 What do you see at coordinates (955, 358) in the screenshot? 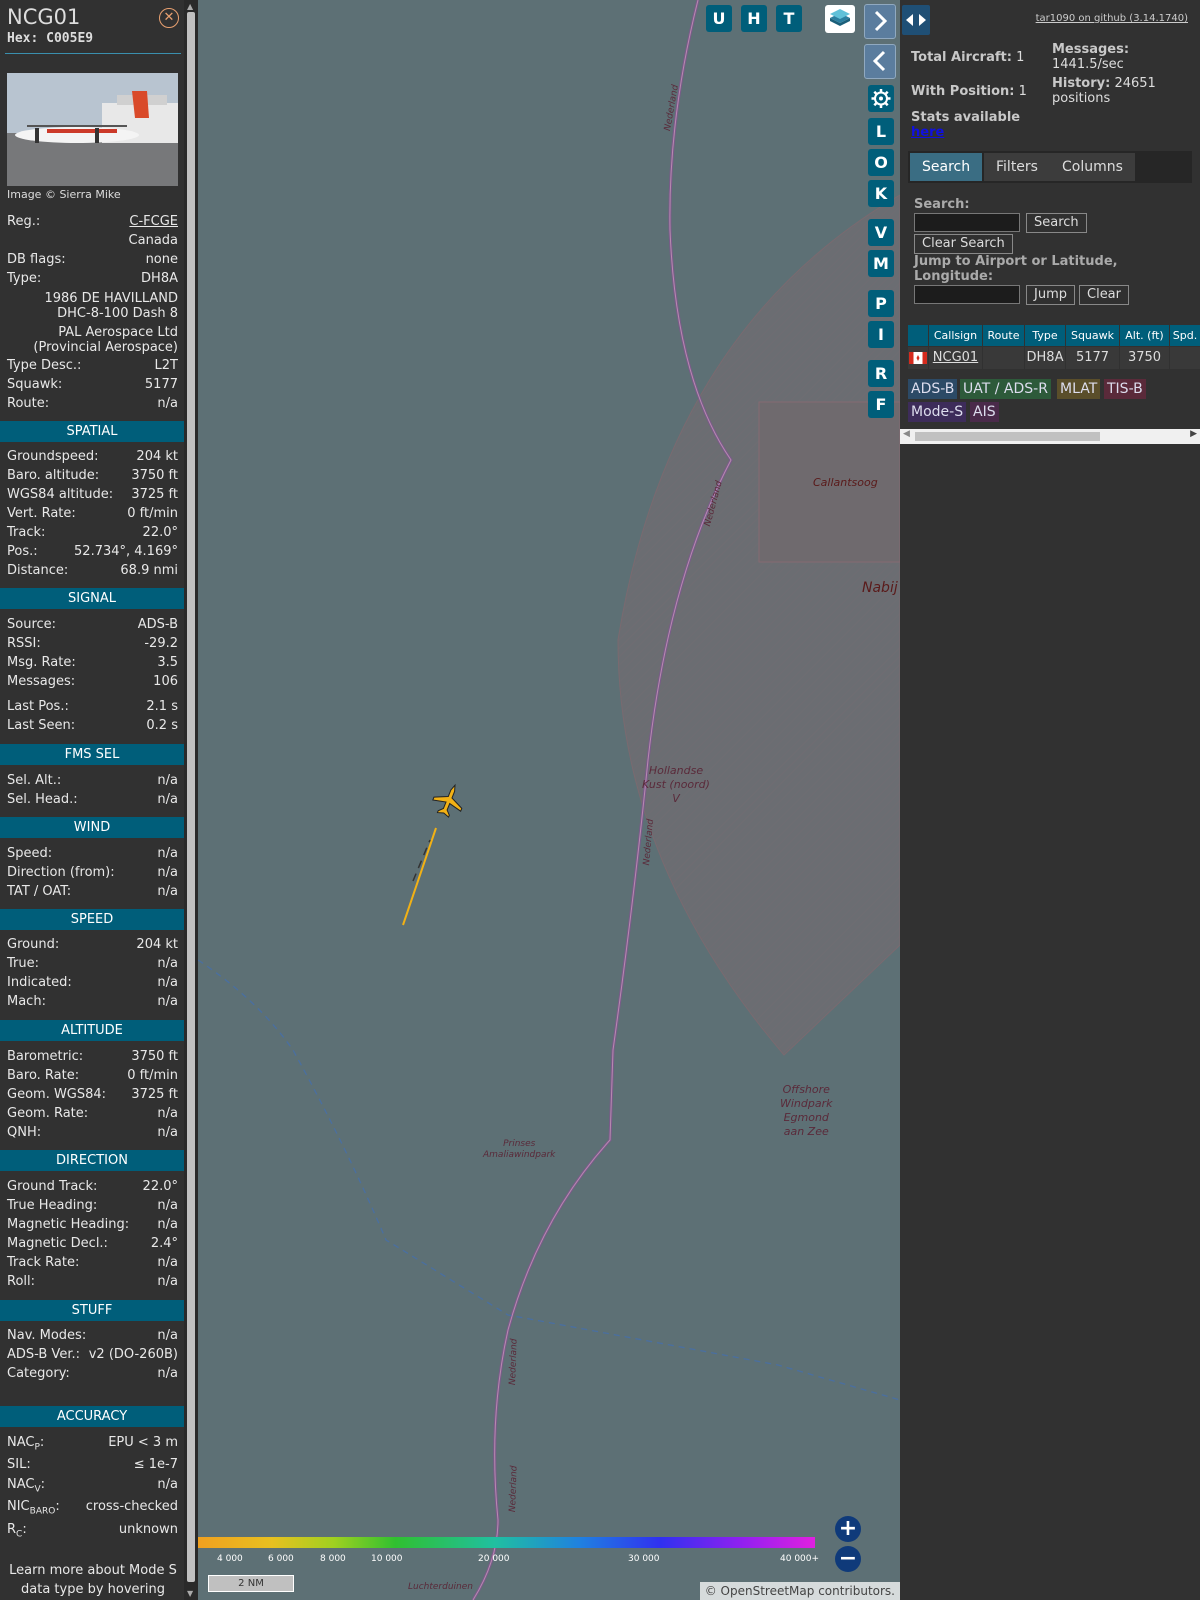
I see `row-callsign: NCG01` at bounding box center [955, 358].